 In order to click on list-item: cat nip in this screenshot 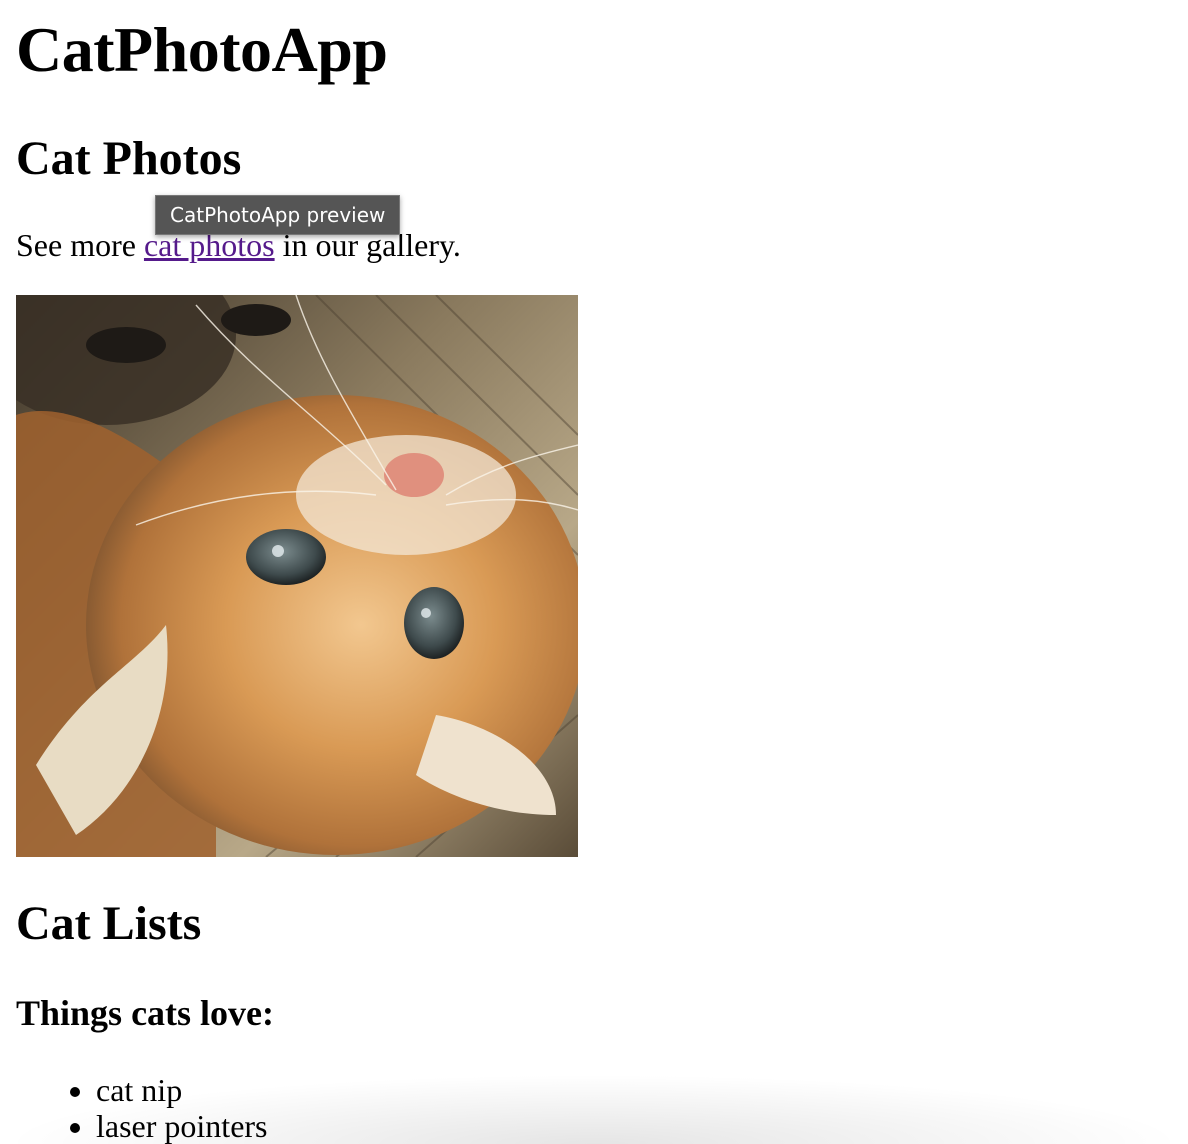, I will do `click(182, 1090)`.